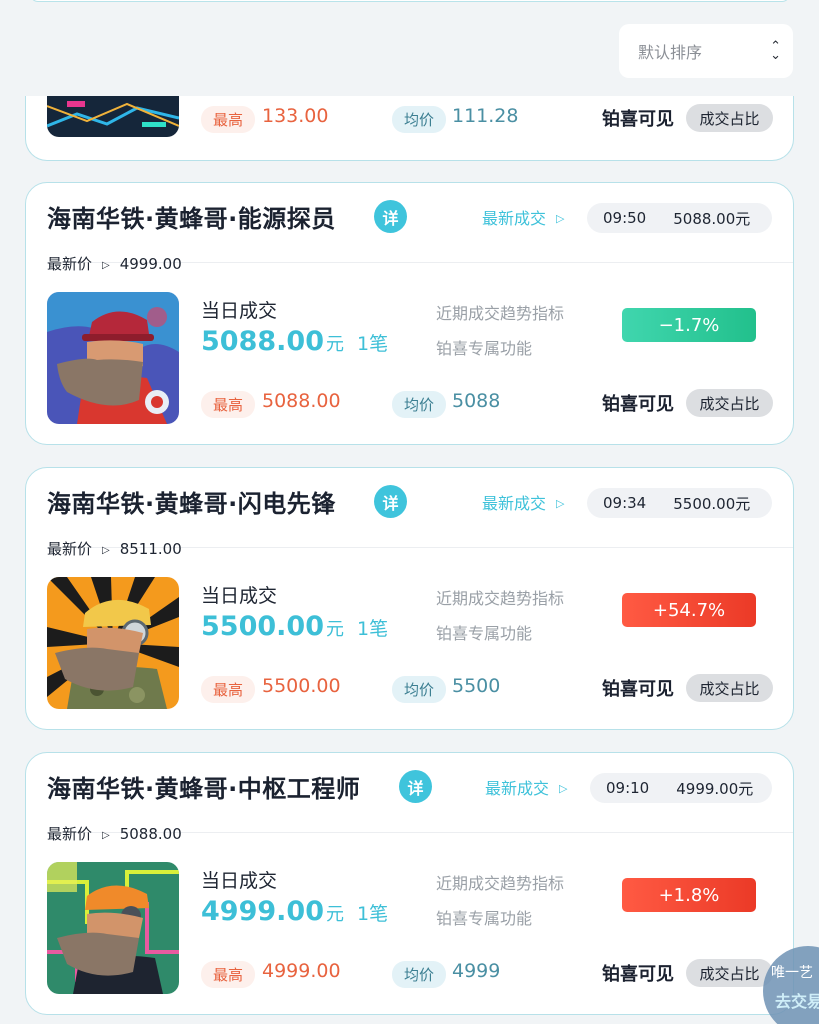 This screenshot has width=819, height=1024. What do you see at coordinates (150, 264) in the screenshot?
I see `last-price-value: 4999.00` at bounding box center [150, 264].